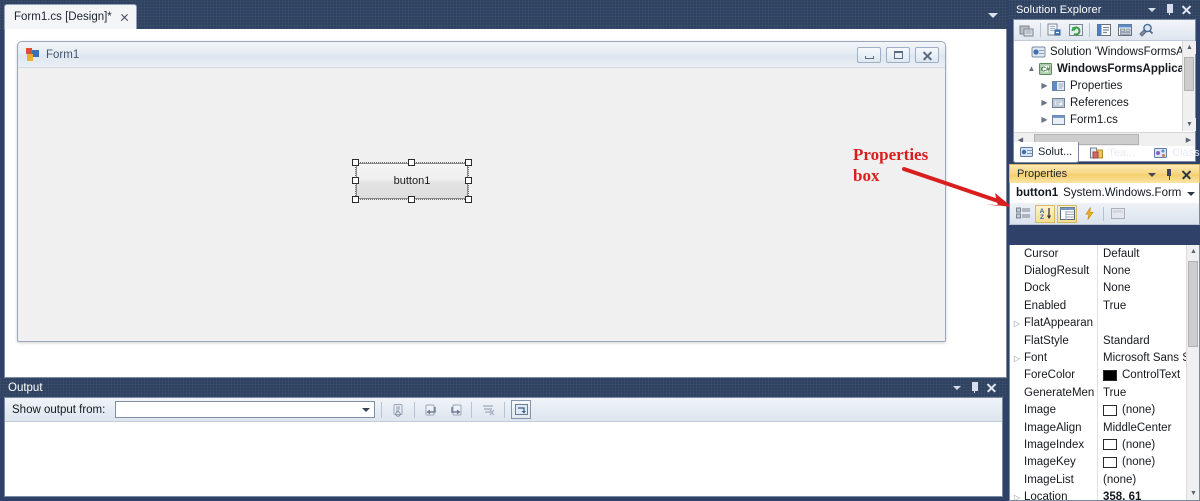 The height and width of the screenshot is (501, 1200). Describe the element at coordinates (468, 199) in the screenshot. I see `resize-handle-se` at that location.